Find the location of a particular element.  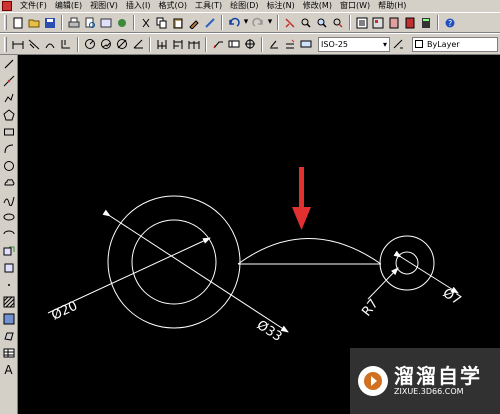

open-folder-icon is located at coordinates (34, 23).